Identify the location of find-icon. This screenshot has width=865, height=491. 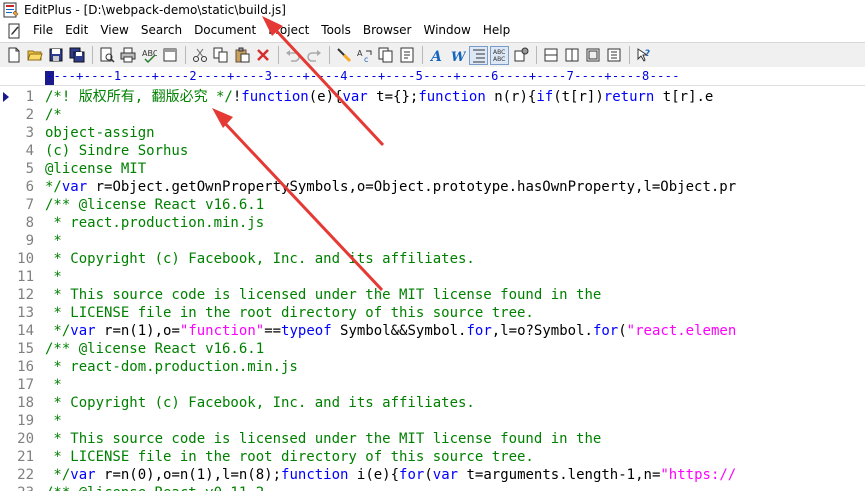
(343, 55).